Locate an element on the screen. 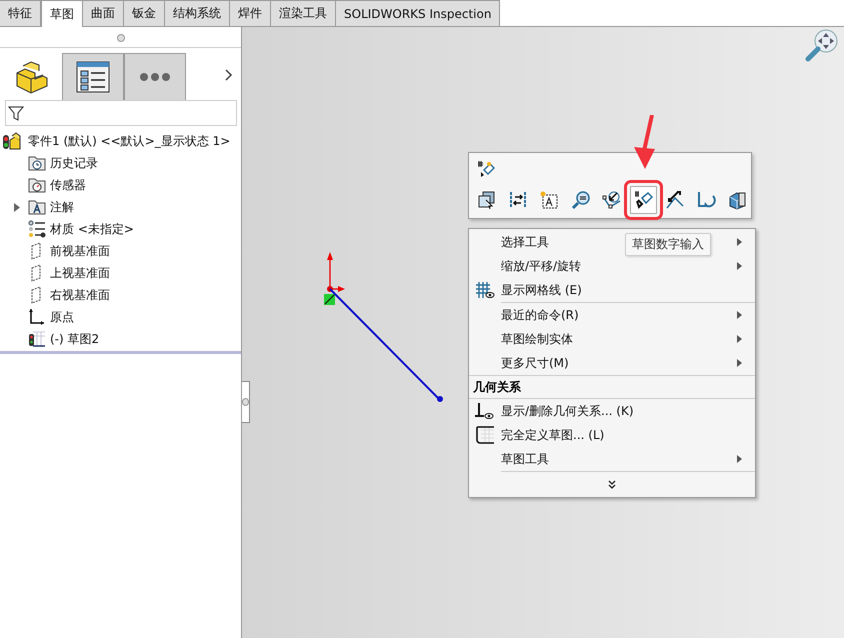 The height and width of the screenshot is (638, 844). menu-item: 最近的命令(R) is located at coordinates (540, 315).